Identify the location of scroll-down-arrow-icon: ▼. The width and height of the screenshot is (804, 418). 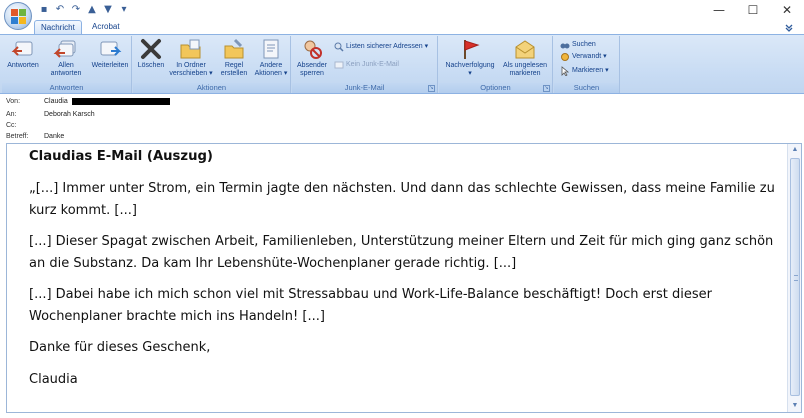
(795, 406).